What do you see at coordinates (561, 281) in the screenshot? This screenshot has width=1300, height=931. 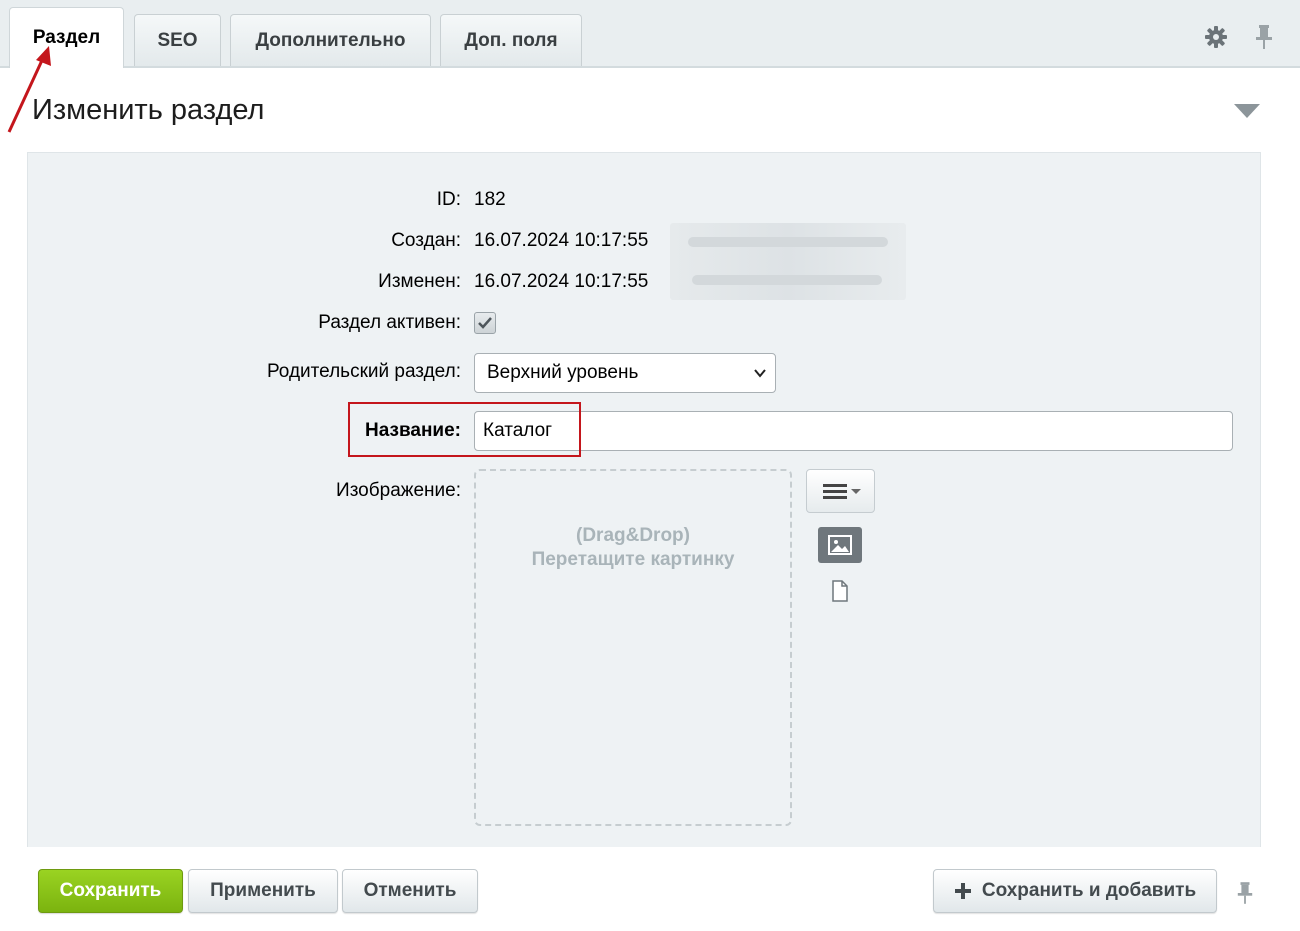 I see `modified-value: 16.07.2024 10:17:55` at bounding box center [561, 281].